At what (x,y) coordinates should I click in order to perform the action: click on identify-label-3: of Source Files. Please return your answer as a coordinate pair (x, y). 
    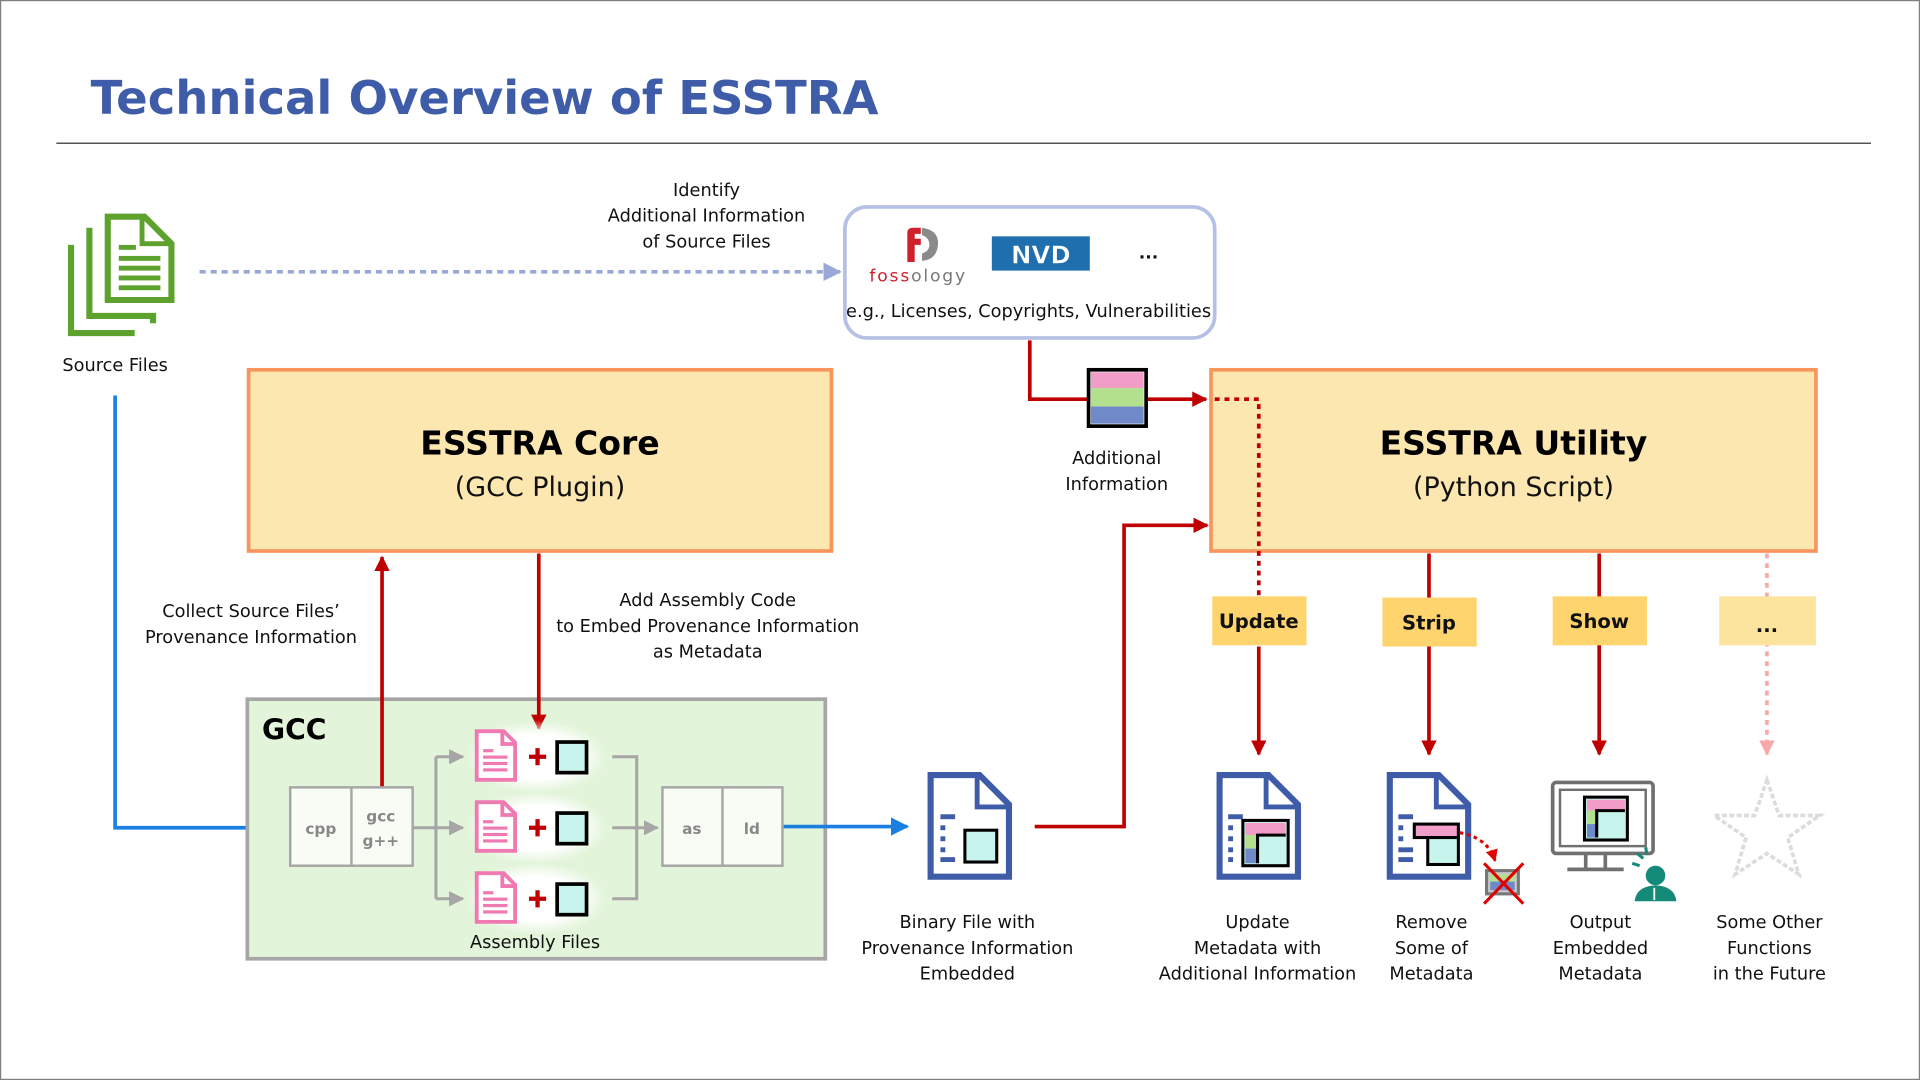
    Looking at the image, I should click on (706, 242).